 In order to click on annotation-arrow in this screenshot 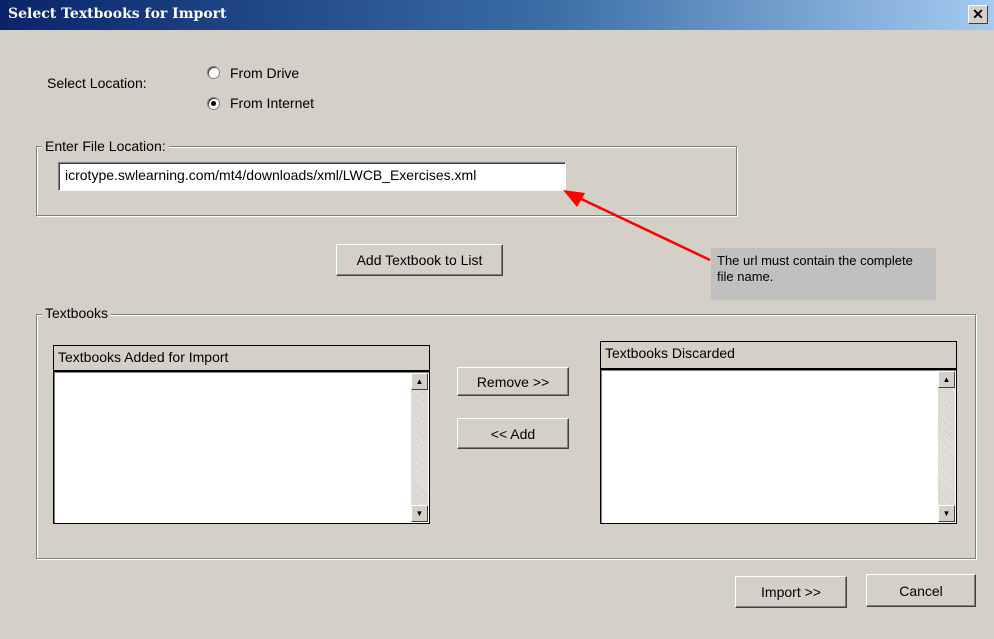, I will do `click(637, 226)`.